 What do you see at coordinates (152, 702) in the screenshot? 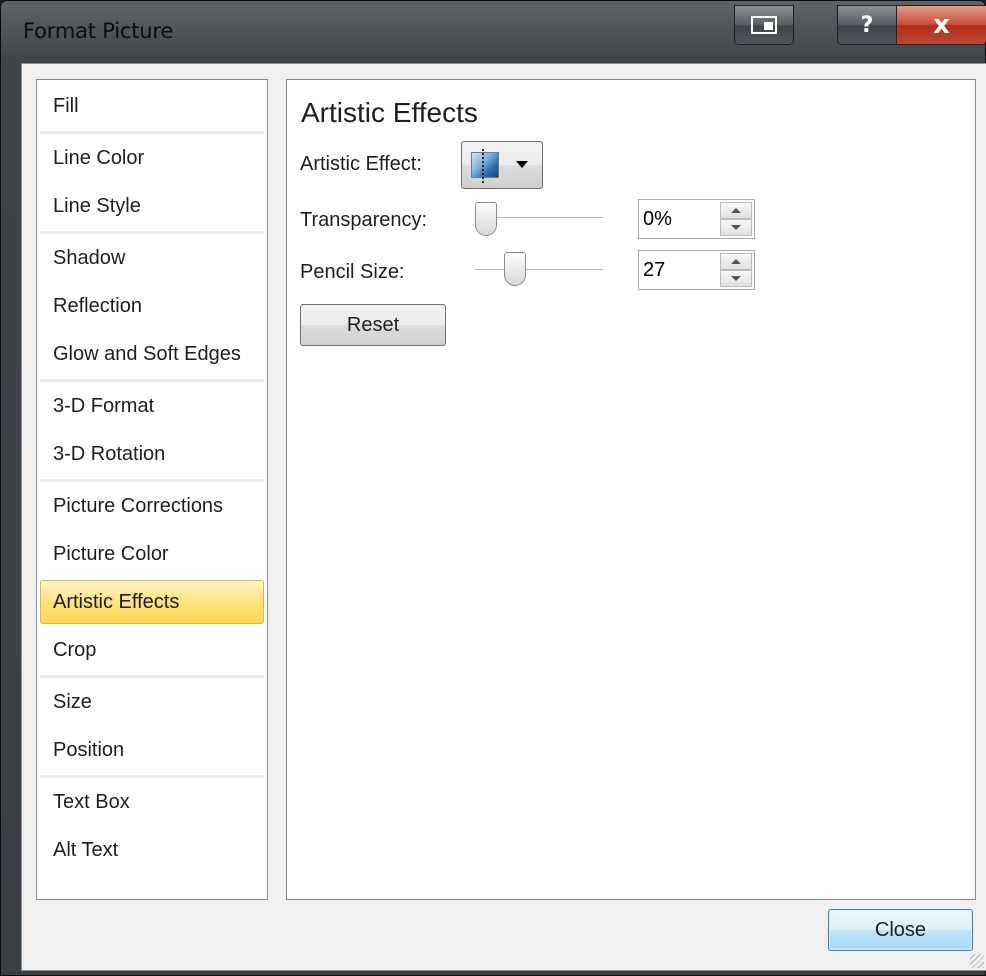
I see `category-size: Size` at bounding box center [152, 702].